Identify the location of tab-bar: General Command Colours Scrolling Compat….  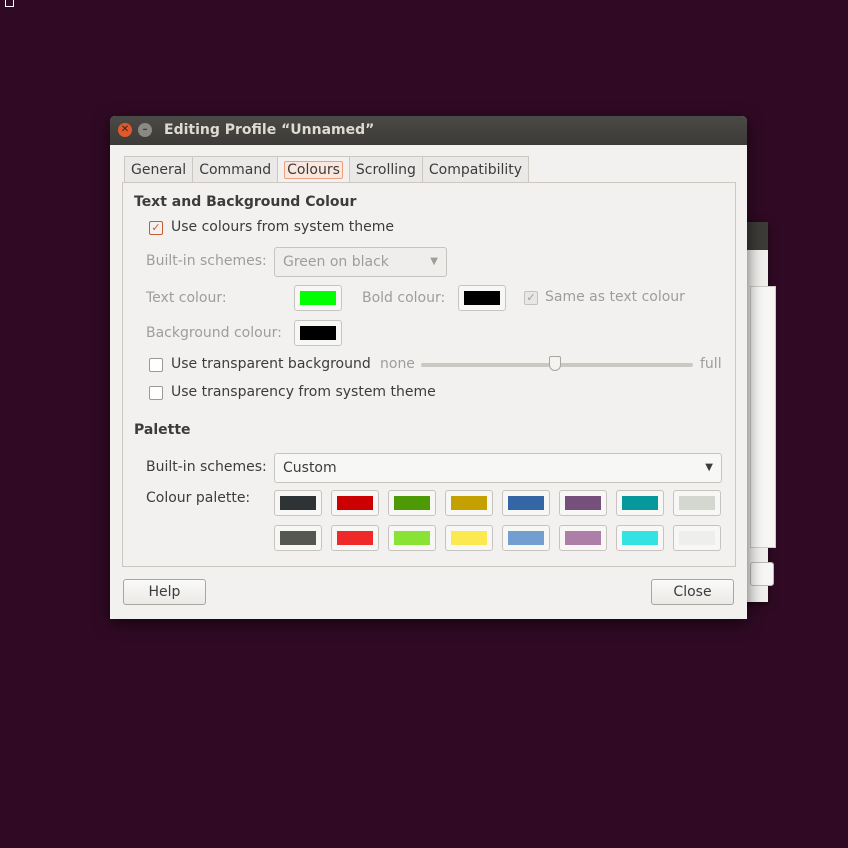
(327, 170).